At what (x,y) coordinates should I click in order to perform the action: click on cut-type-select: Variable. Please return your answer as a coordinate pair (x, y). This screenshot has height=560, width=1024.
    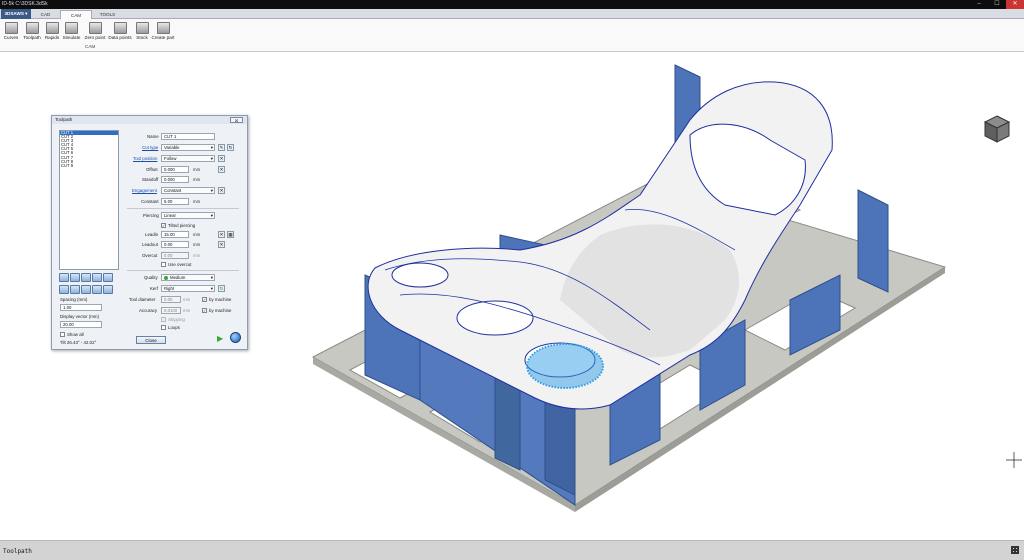
    Looking at the image, I should click on (188, 147).